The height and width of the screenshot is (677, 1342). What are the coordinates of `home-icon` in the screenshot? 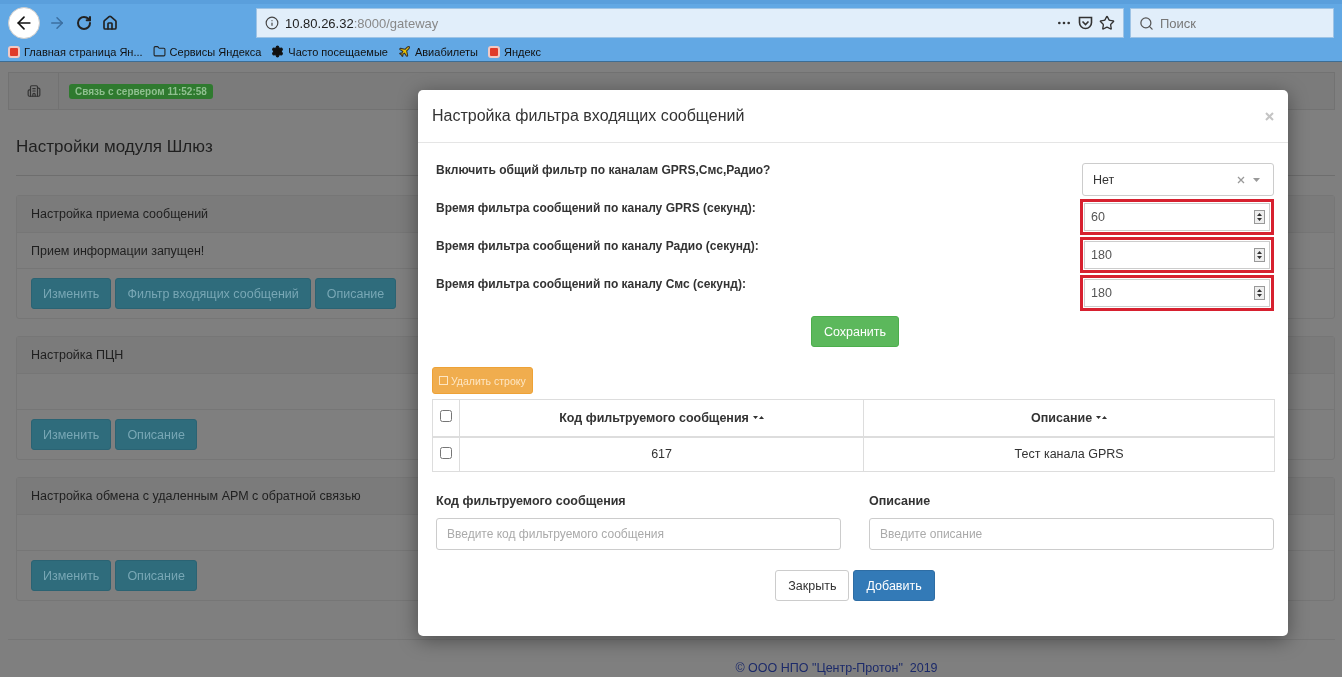 It's located at (110, 23).